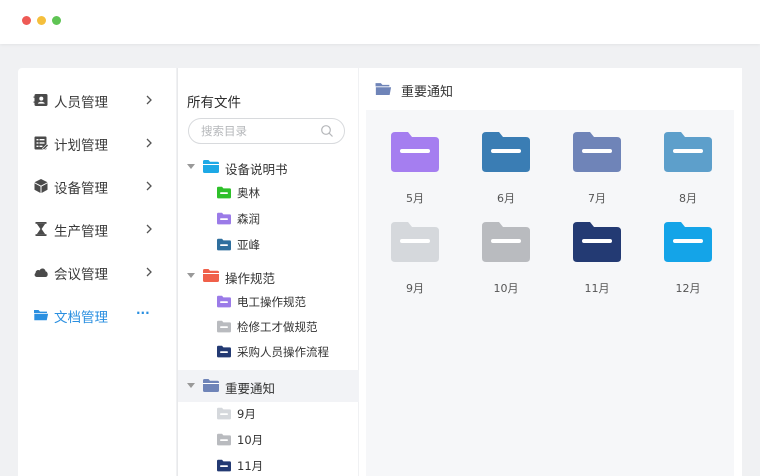  I want to click on nav-item-meeting: 会议管理, so click(97, 272).